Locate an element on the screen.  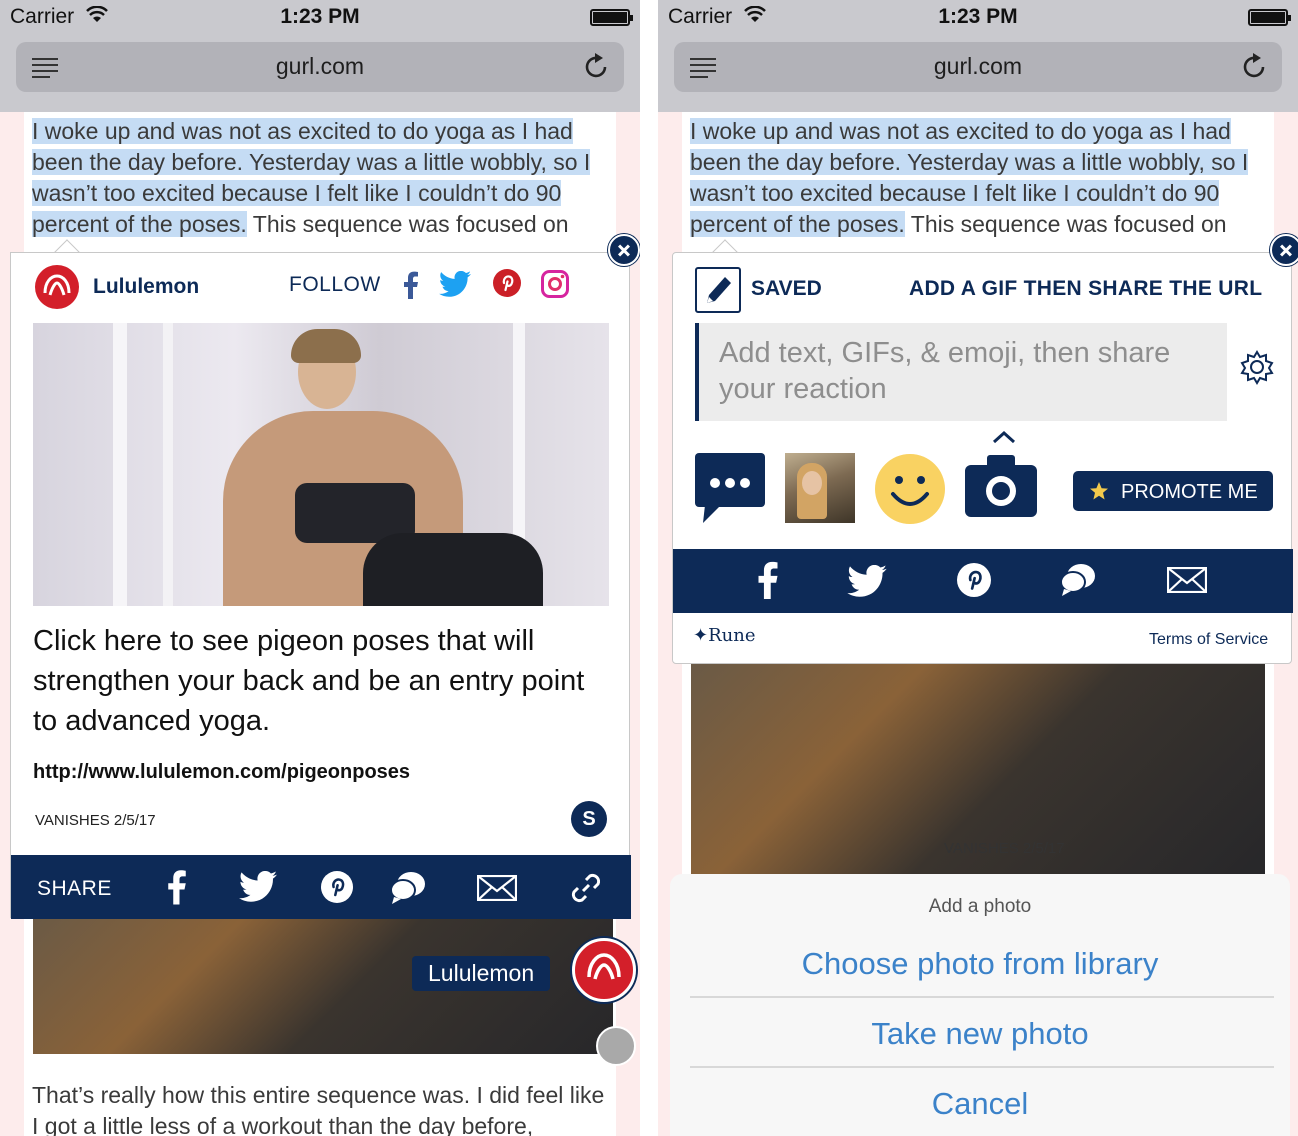
share-bar is located at coordinates (983, 581).